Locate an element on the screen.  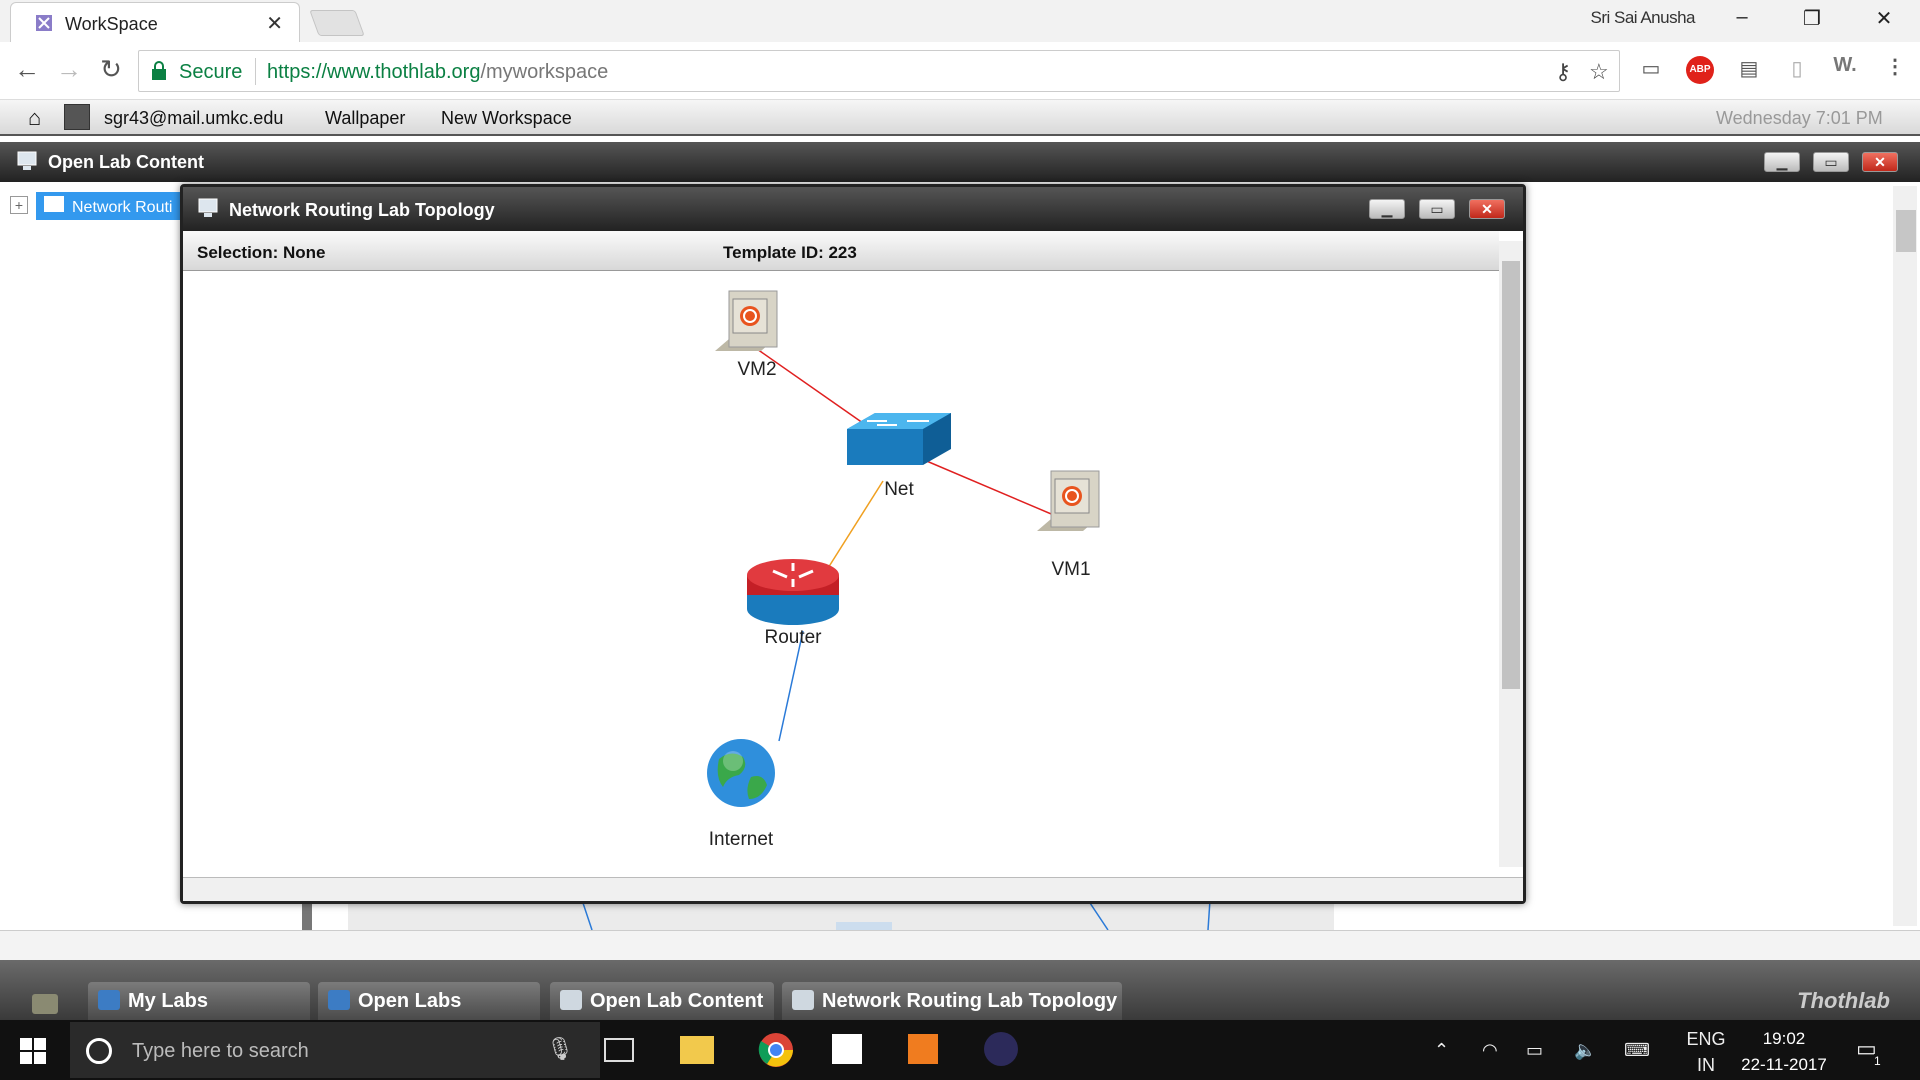
profile-name: Sri Sai Anusha is located at coordinates (1642, 18).